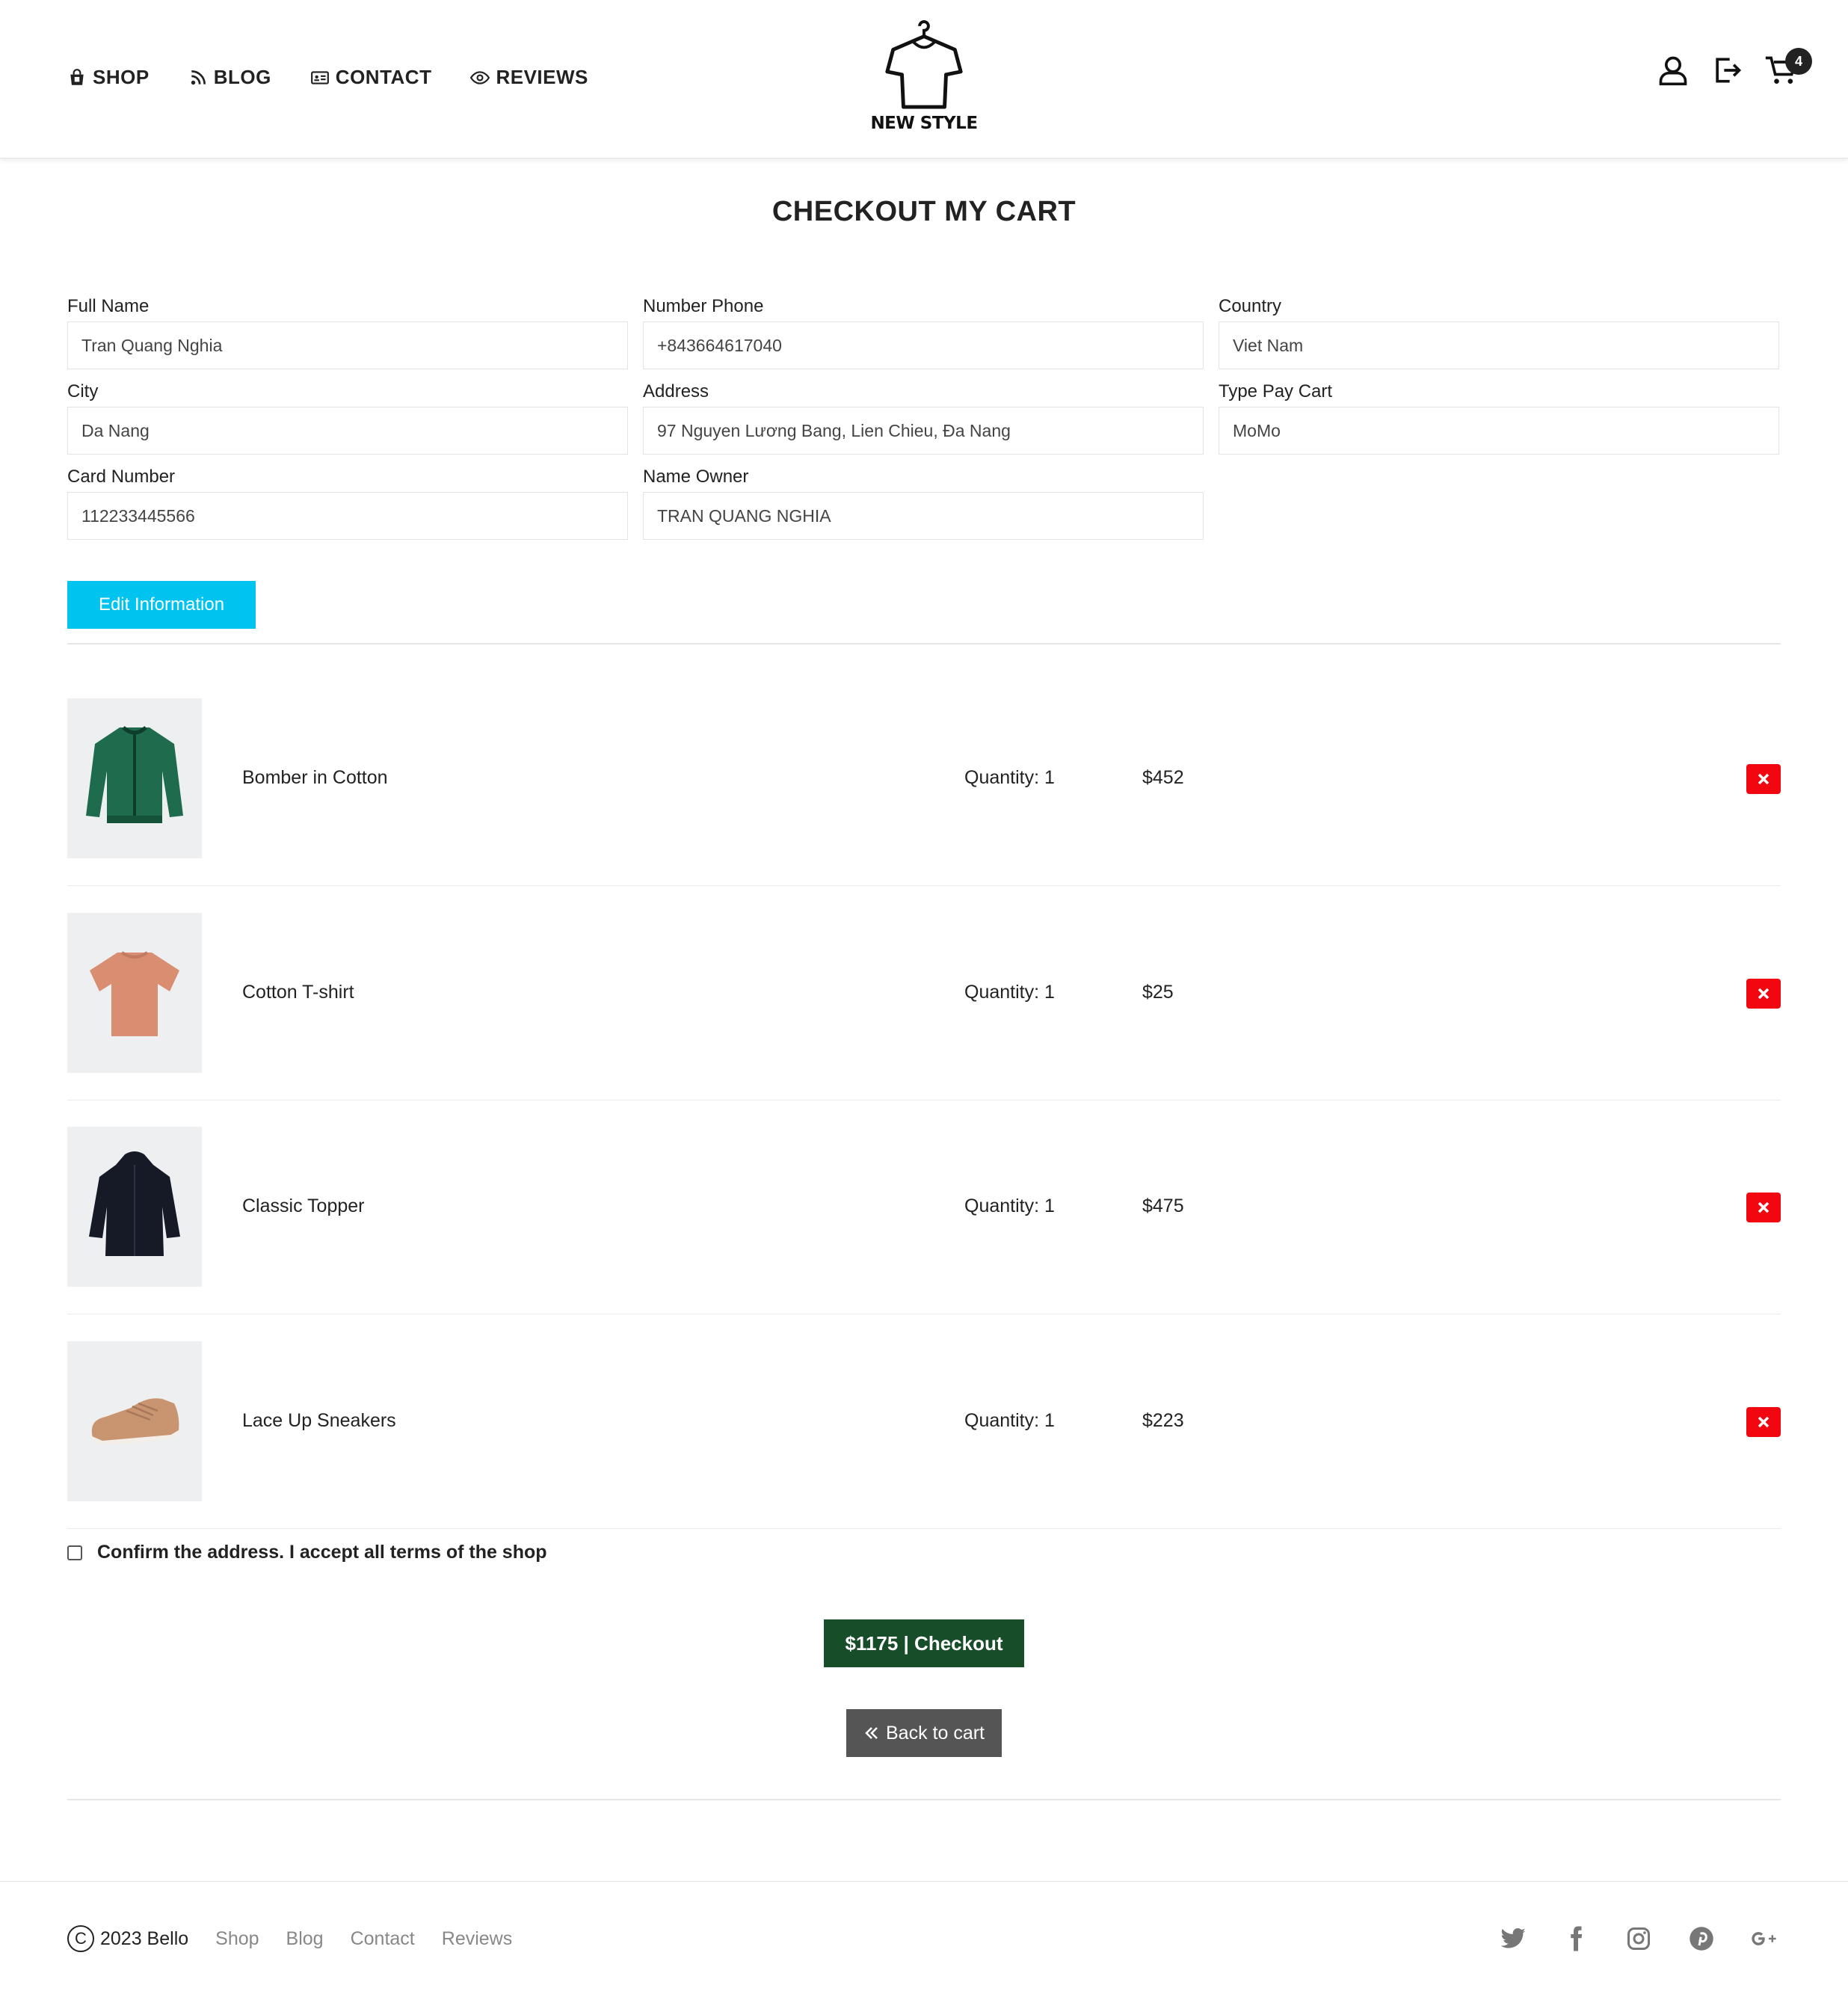 The image size is (1848, 1997). What do you see at coordinates (198, 77) in the screenshot?
I see `blog-icon` at bounding box center [198, 77].